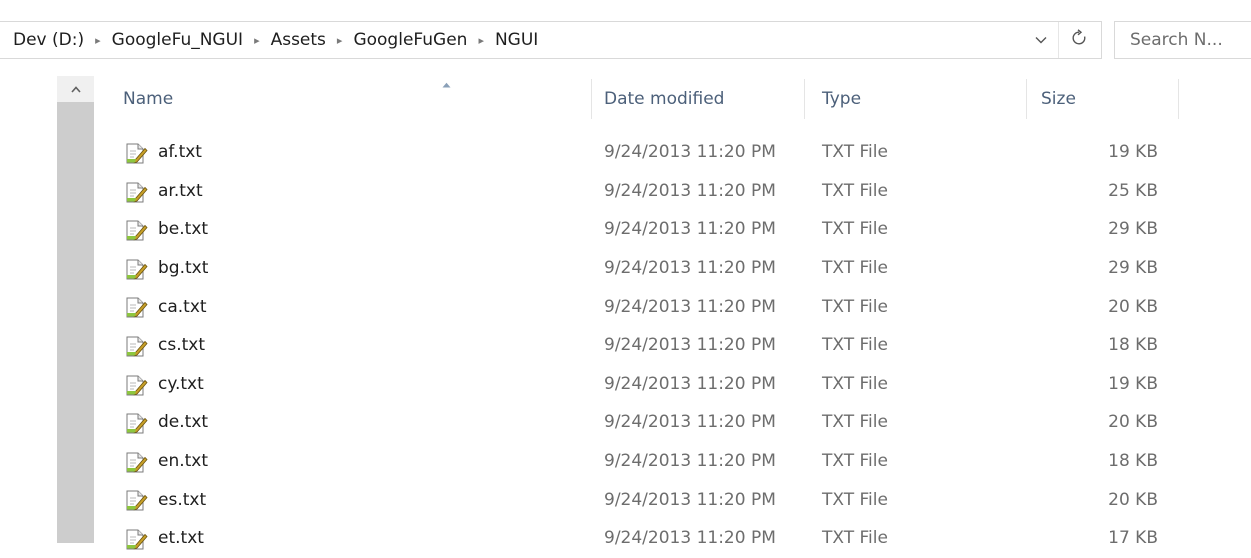  What do you see at coordinates (1133, 538) in the screenshot?
I see `file-size: 17 KB` at bounding box center [1133, 538].